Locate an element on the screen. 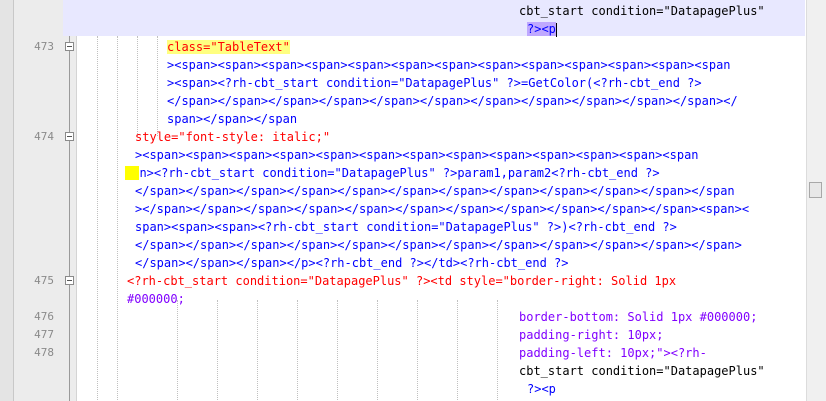 Image resolution: width=826 pixels, height=401 pixels. code-line: #000000; is located at coordinates (156, 299).